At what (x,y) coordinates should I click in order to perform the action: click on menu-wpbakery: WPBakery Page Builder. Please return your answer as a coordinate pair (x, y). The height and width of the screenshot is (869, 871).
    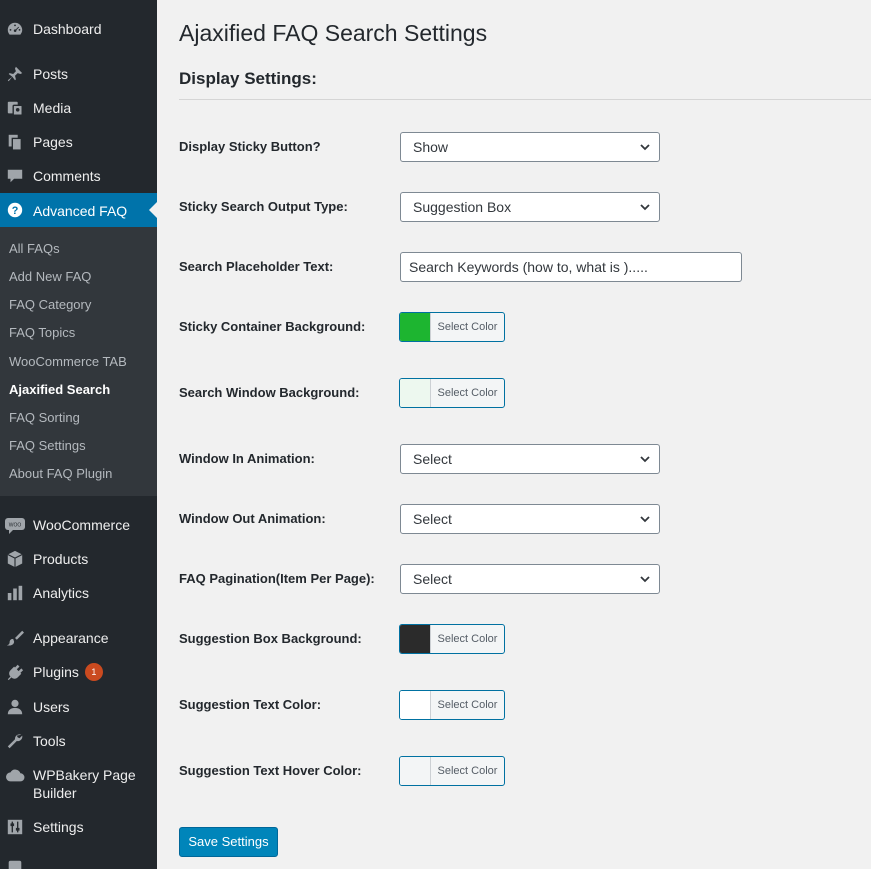
    Looking at the image, I should click on (78, 784).